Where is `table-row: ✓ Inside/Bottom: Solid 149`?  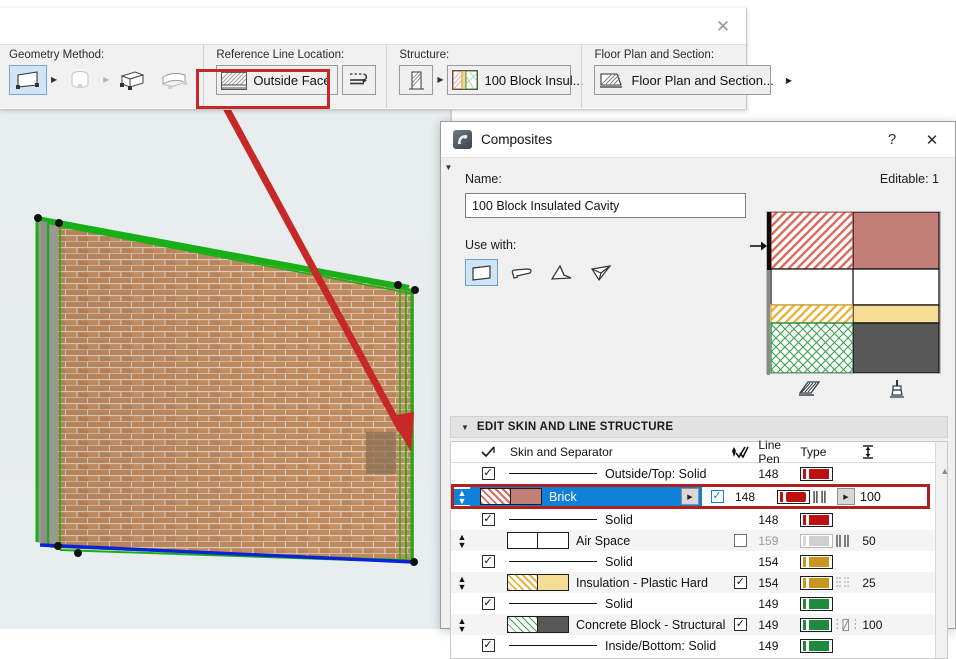
table-row: ✓ Inside/Bottom: Solid 149 is located at coordinates (693, 645).